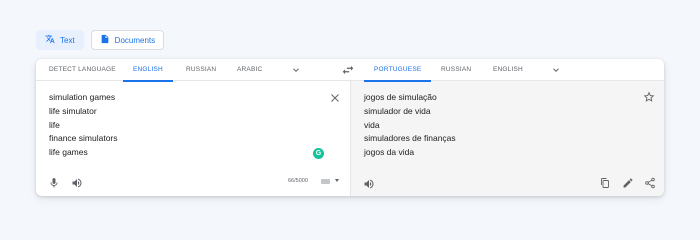 This screenshot has width=700, height=240. I want to click on mode-bar: Text Documents, so click(100, 40).